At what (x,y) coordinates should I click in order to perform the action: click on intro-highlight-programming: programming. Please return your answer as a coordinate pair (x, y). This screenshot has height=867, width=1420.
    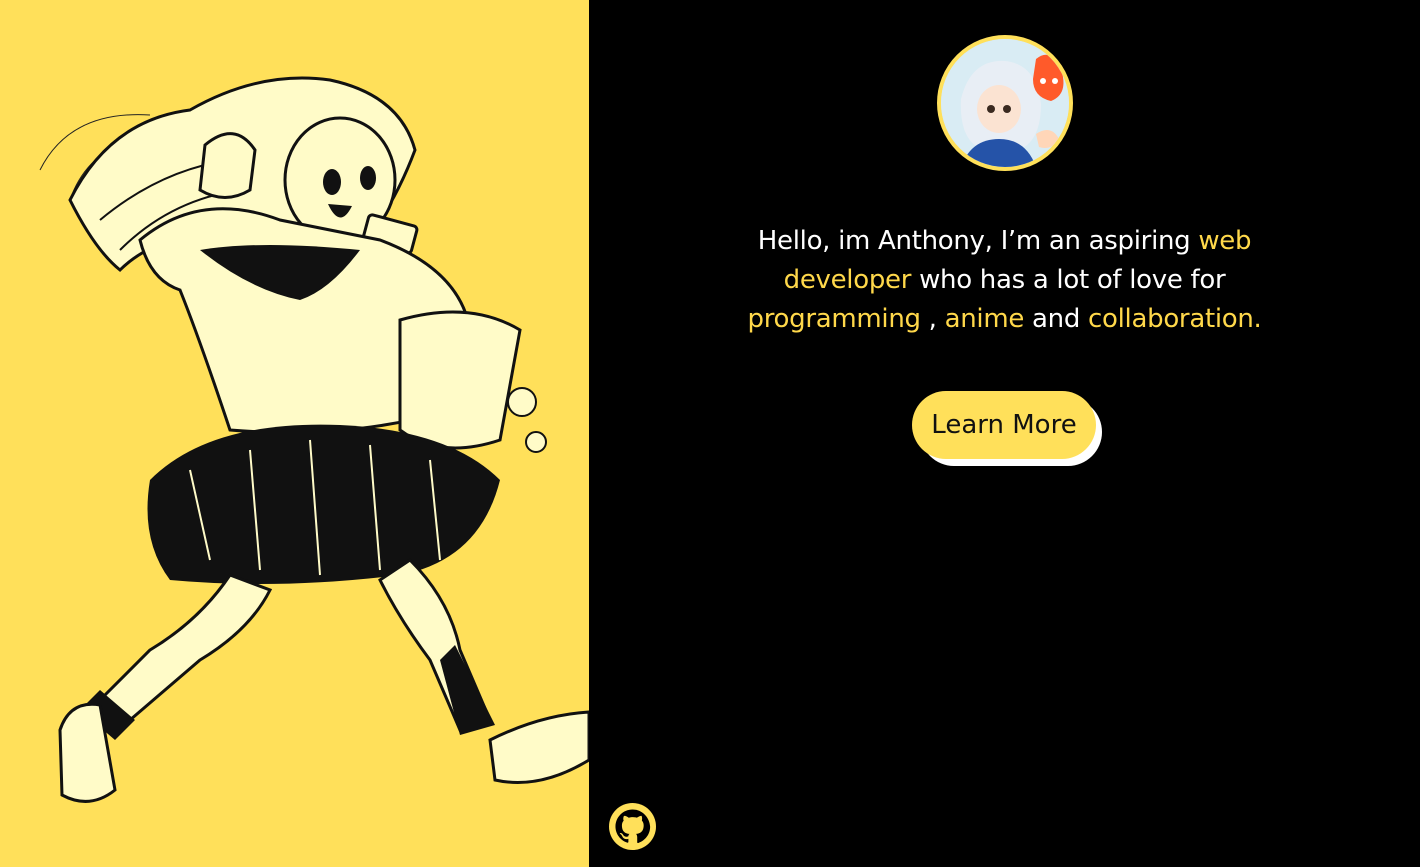
    Looking at the image, I should click on (834, 319).